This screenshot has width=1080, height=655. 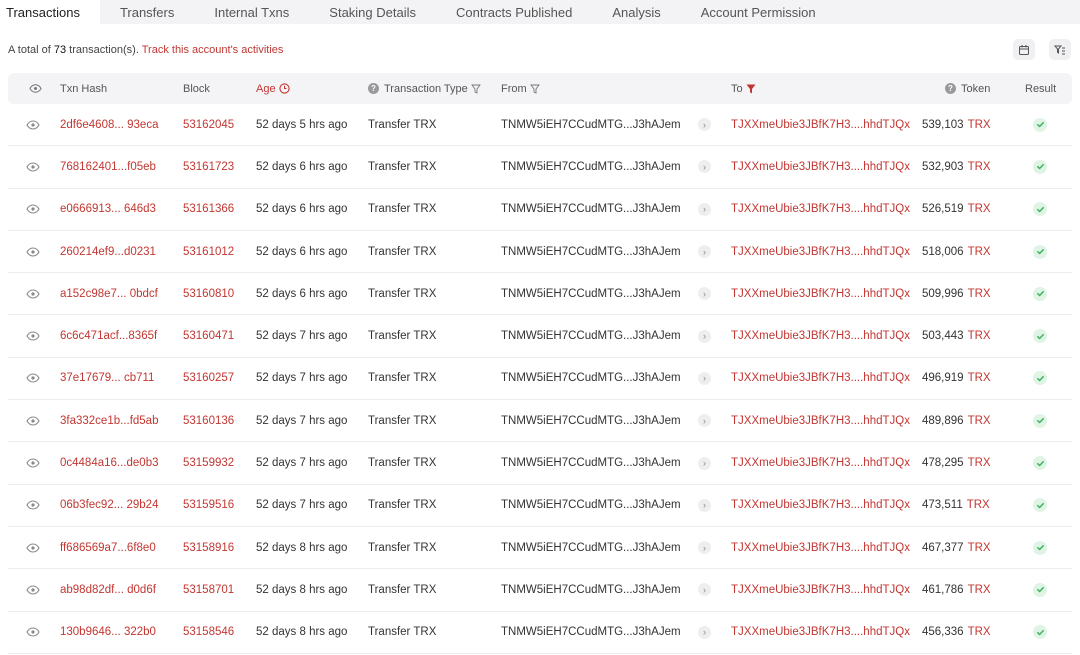 I want to click on txn-hash-link: 768162401...f05eb, so click(x=108, y=166).